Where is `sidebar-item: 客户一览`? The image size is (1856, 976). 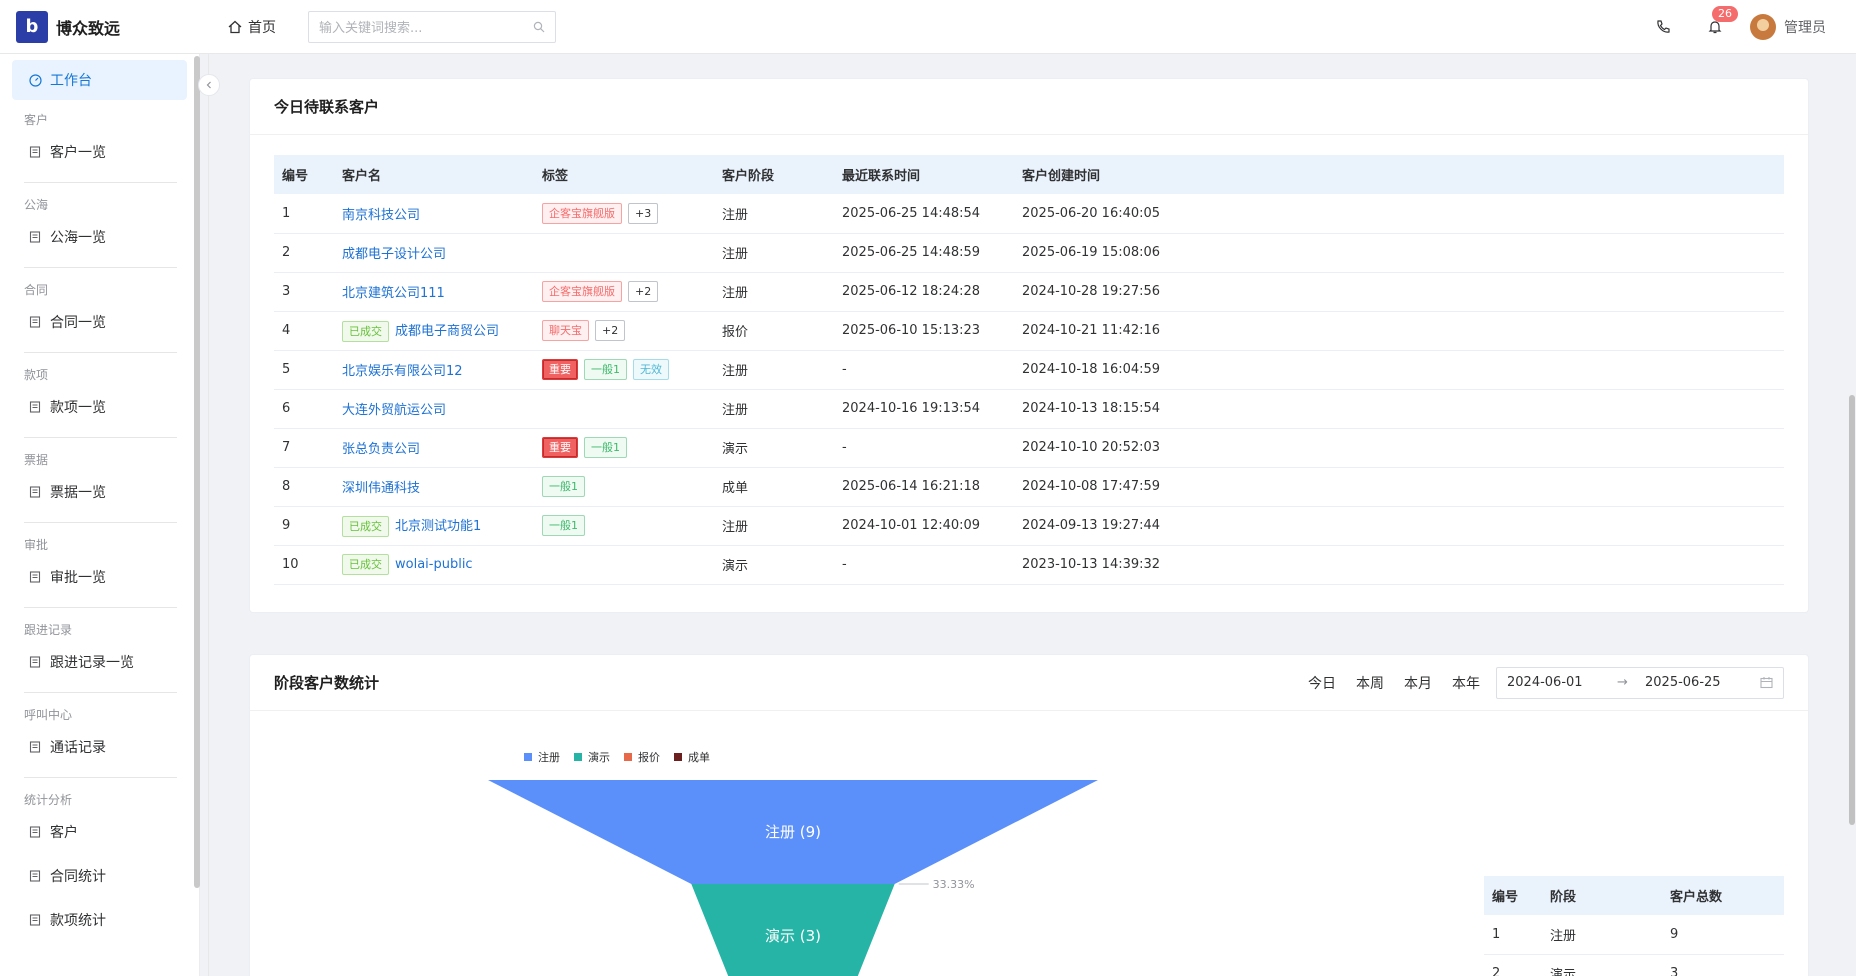 sidebar-item: 客户一览 is located at coordinates (94, 152).